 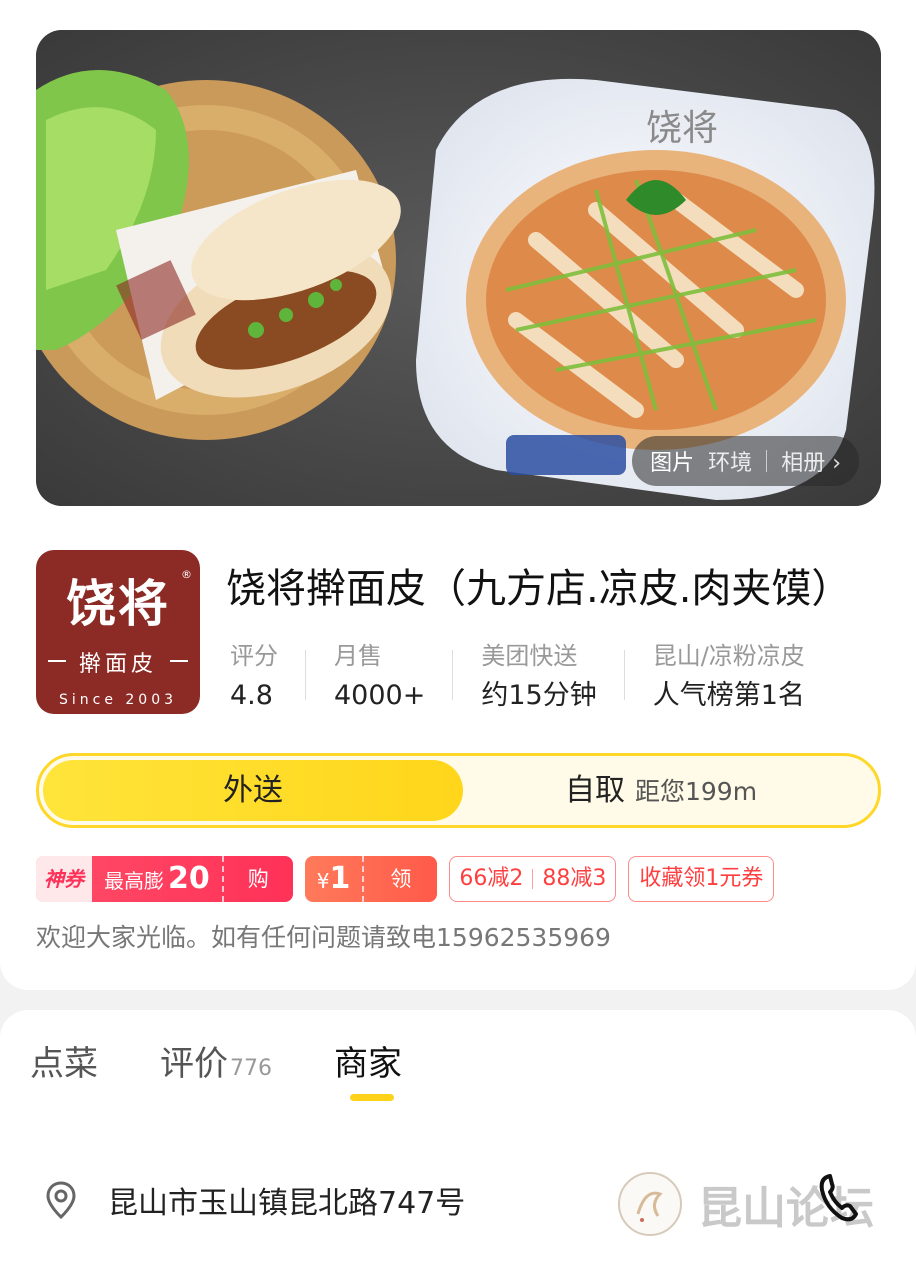 I want to click on shop-notice: 欢迎大家光临。如有任何问题请致电15962535969, so click(x=323, y=937).